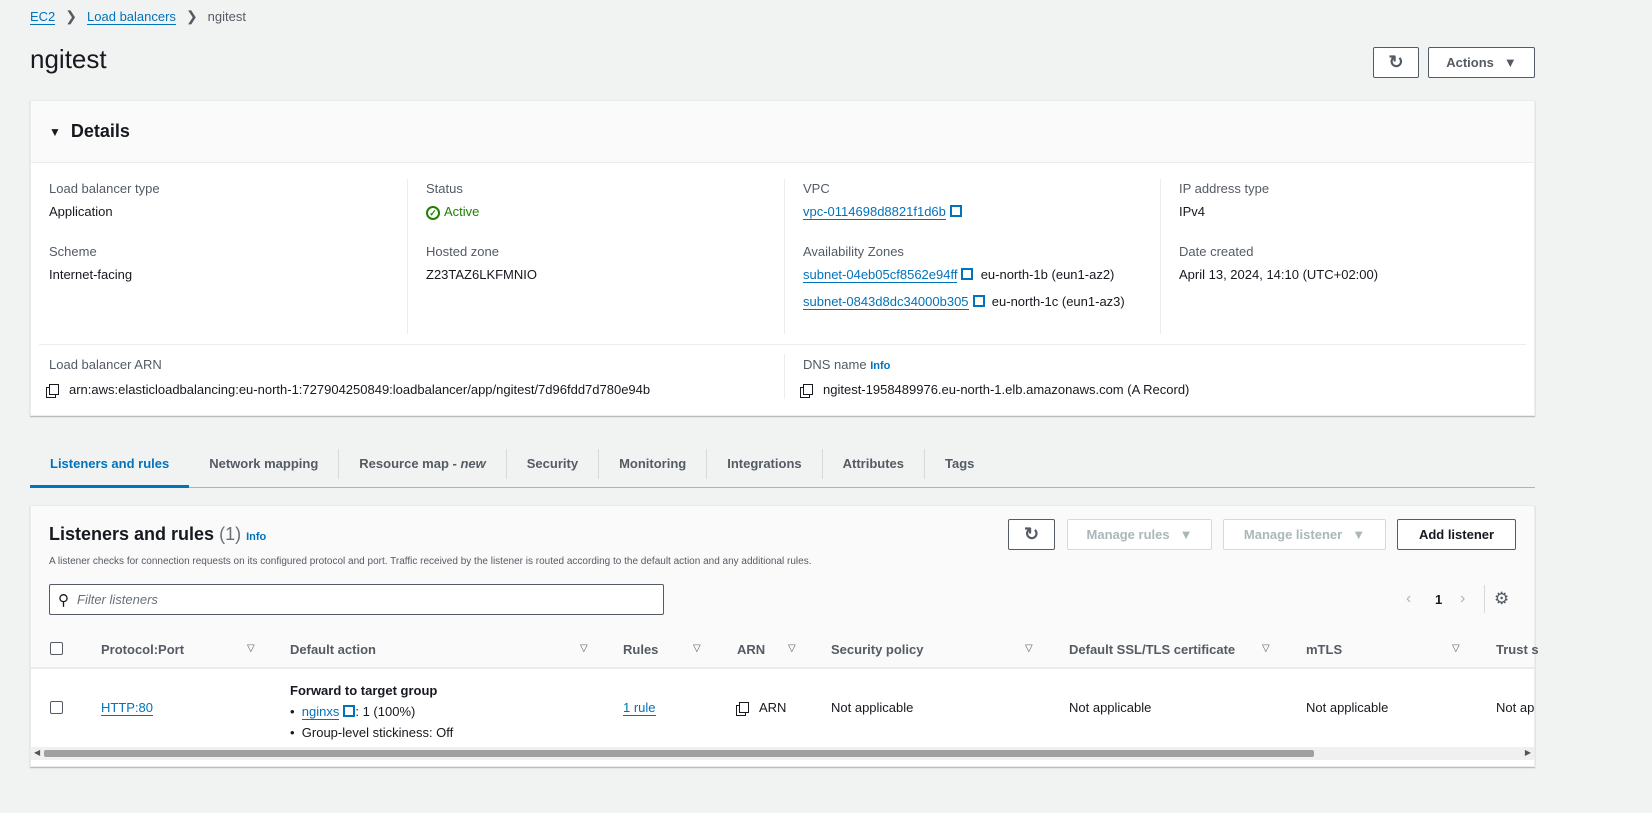 The width and height of the screenshot is (1652, 813). I want to click on refresh-button: ↻, so click(1396, 62).